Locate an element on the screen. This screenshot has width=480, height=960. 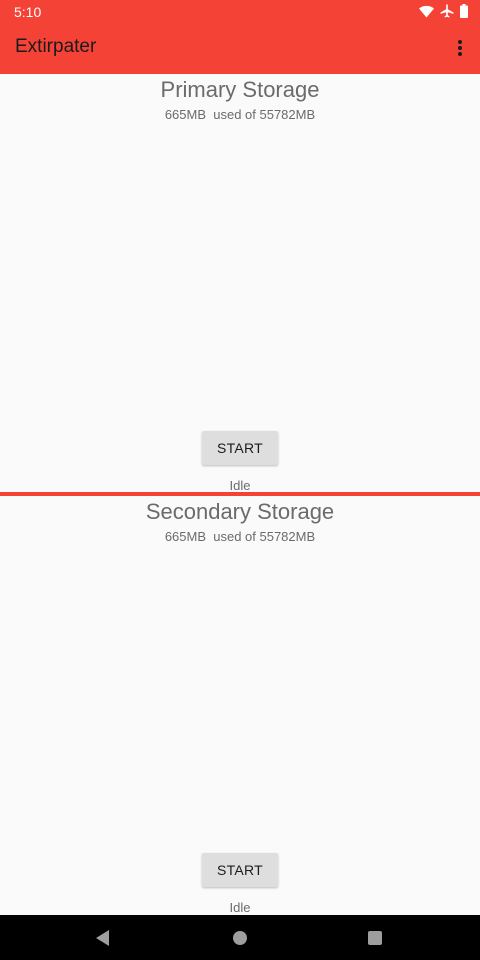
home-icon is located at coordinates (240, 938).